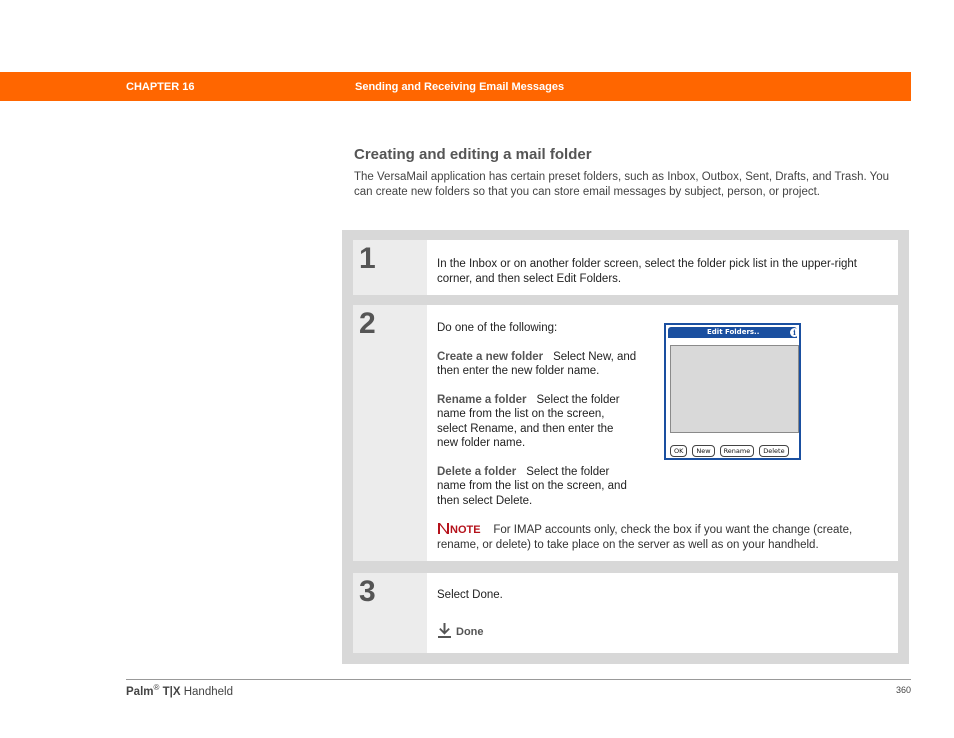 The width and height of the screenshot is (954, 738). What do you see at coordinates (443, 528) in the screenshot?
I see `note-icon` at bounding box center [443, 528].